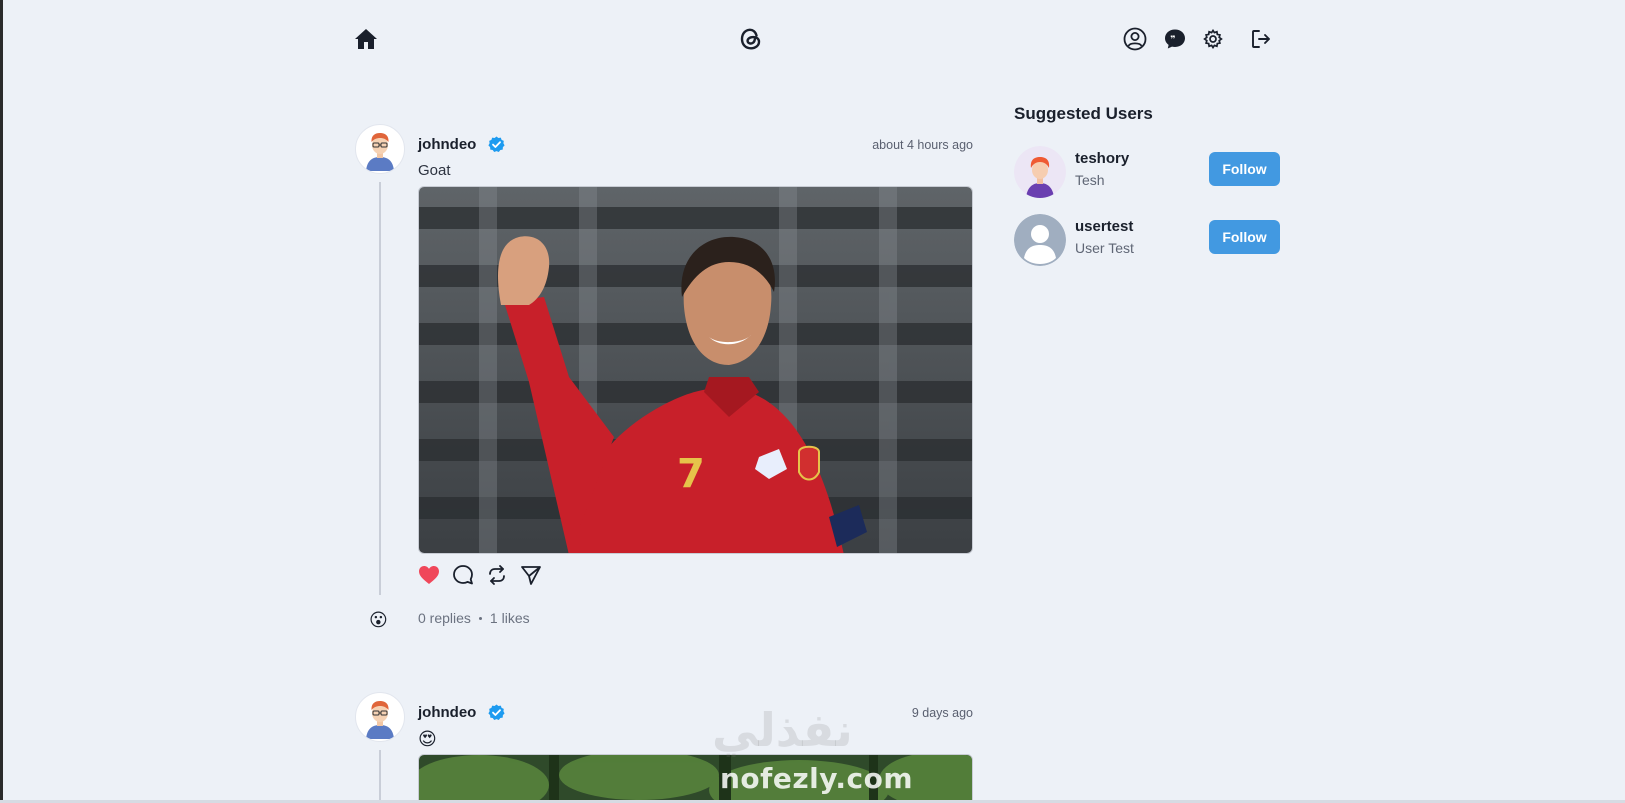  Describe the element at coordinates (480, 575) in the screenshot. I see `post-actions` at that location.